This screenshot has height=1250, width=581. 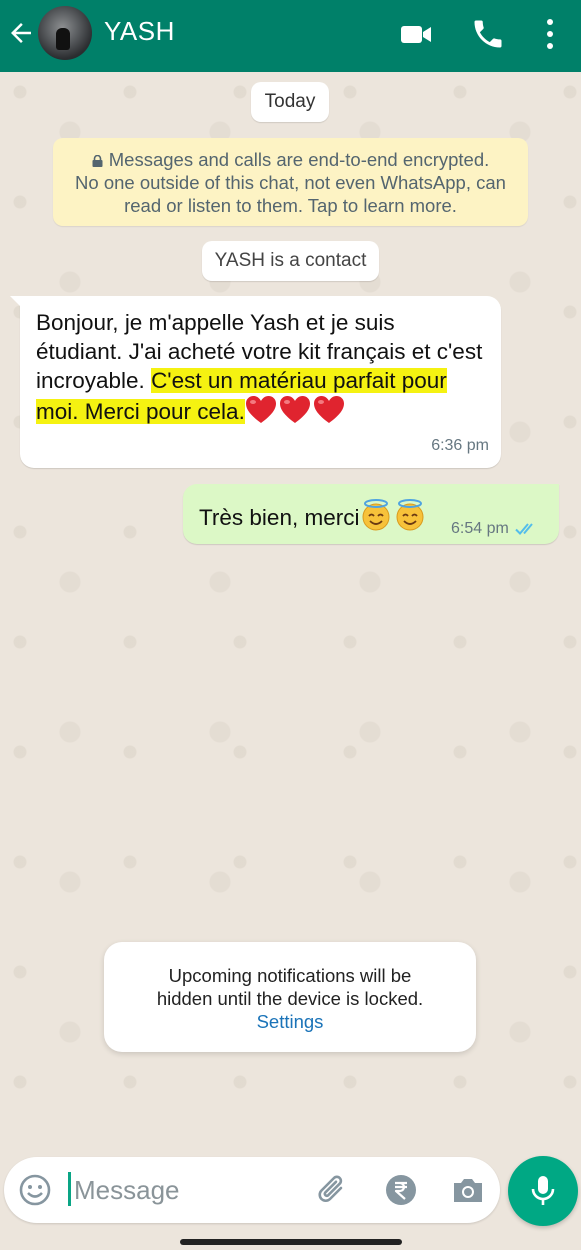 I want to click on gesture-nav-bar, so click(x=291, y=1242).